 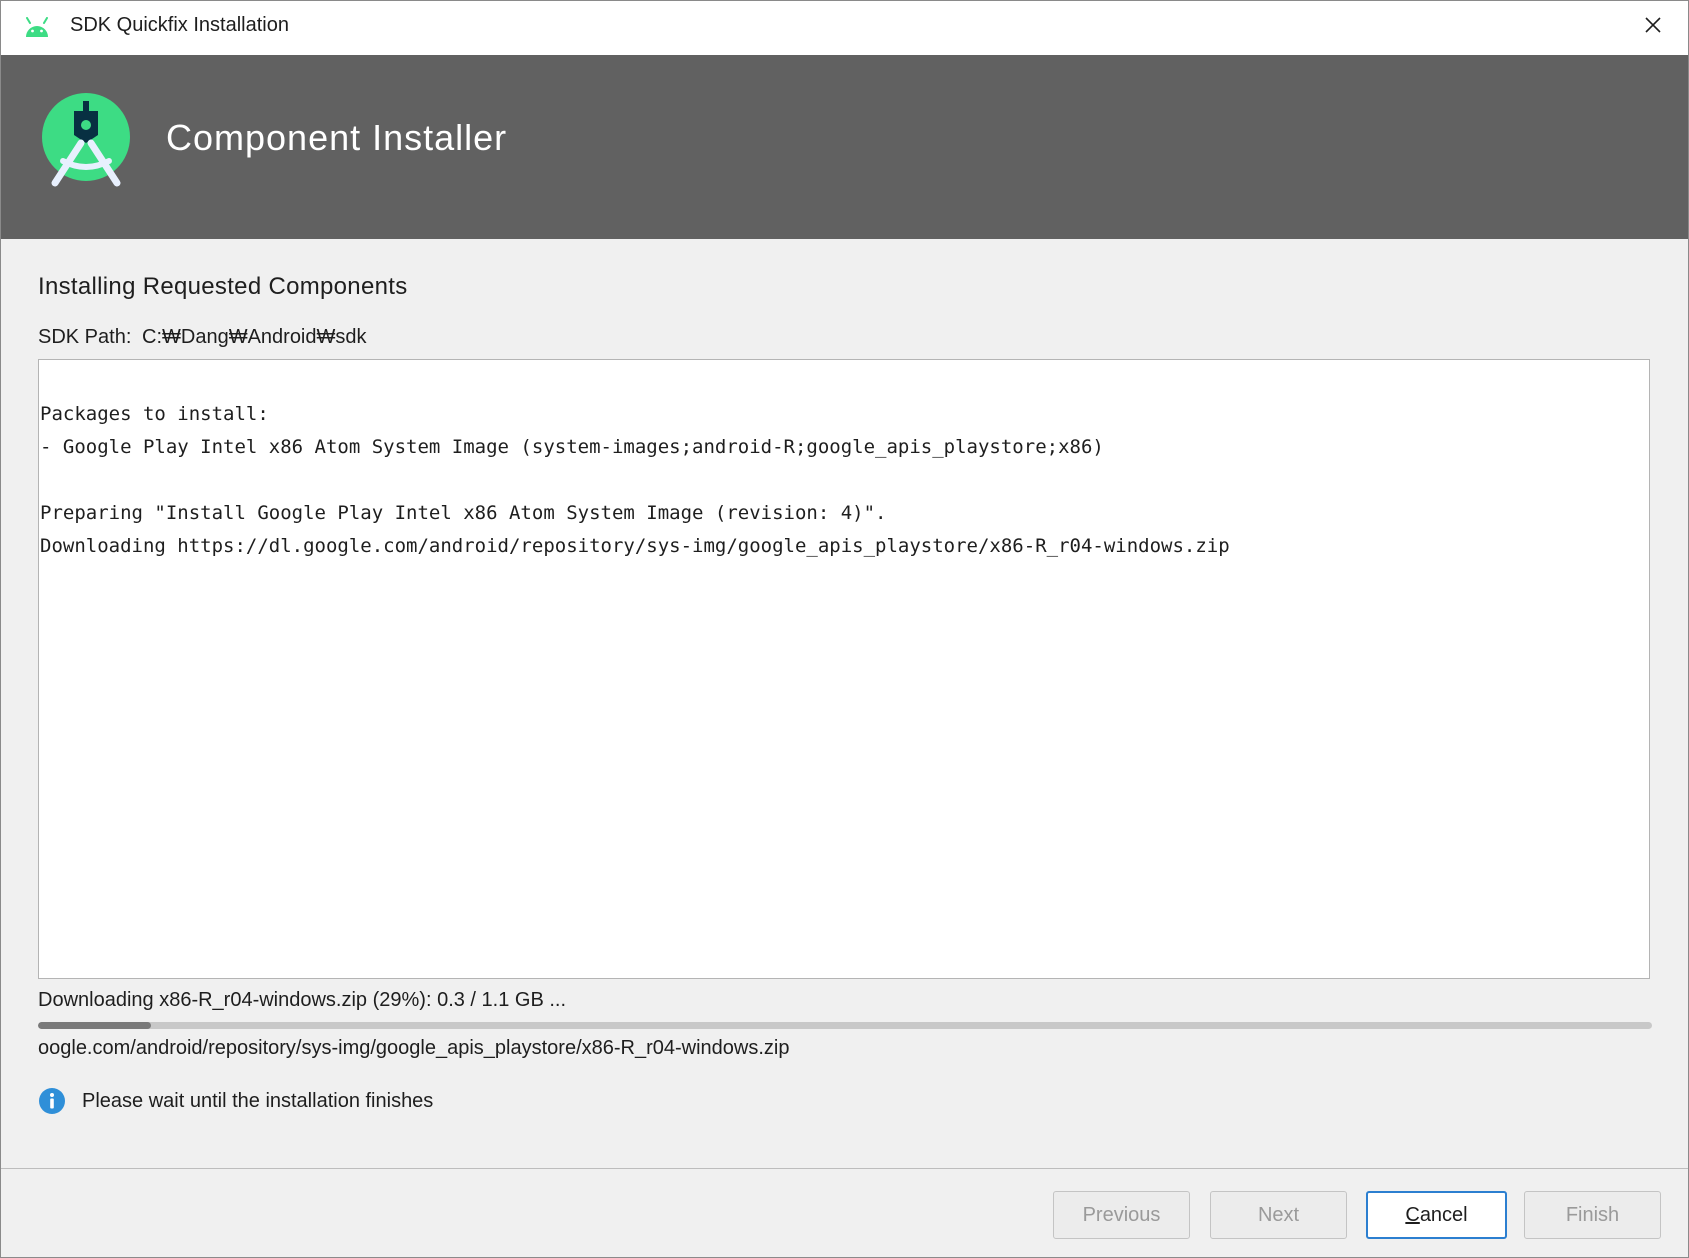 What do you see at coordinates (86, 140) in the screenshot?
I see `android-studio-logo-icon` at bounding box center [86, 140].